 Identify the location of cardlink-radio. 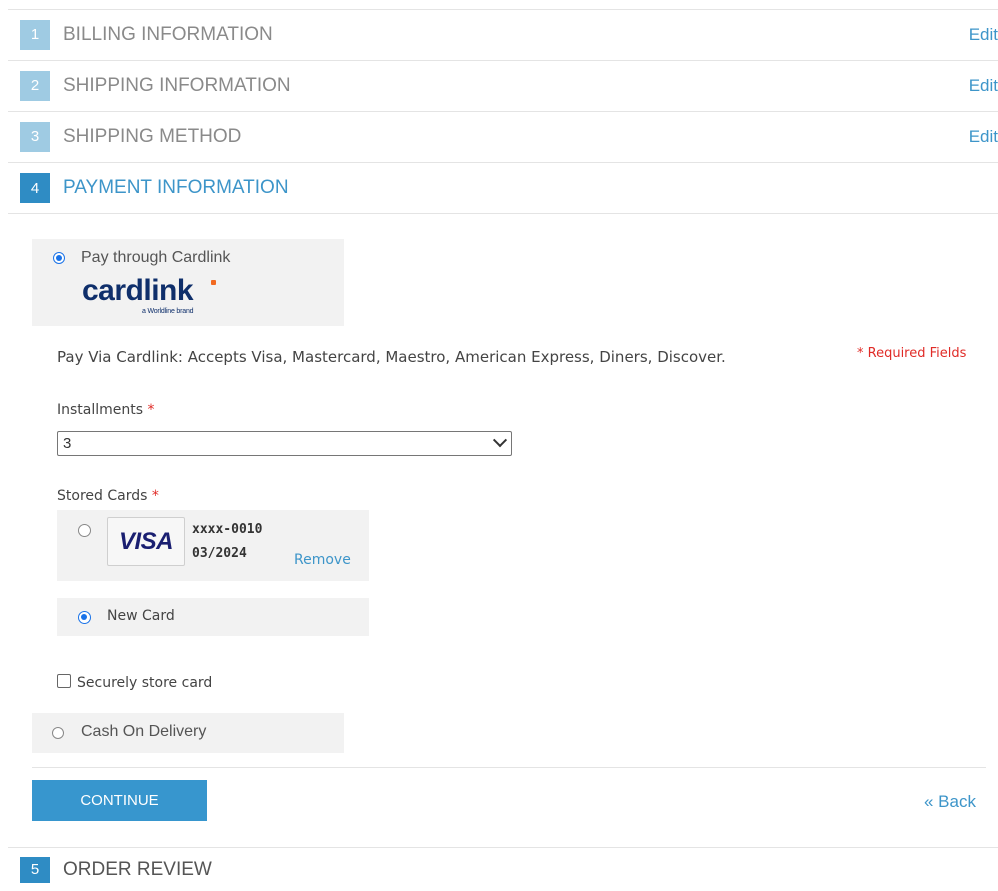
(59, 258).